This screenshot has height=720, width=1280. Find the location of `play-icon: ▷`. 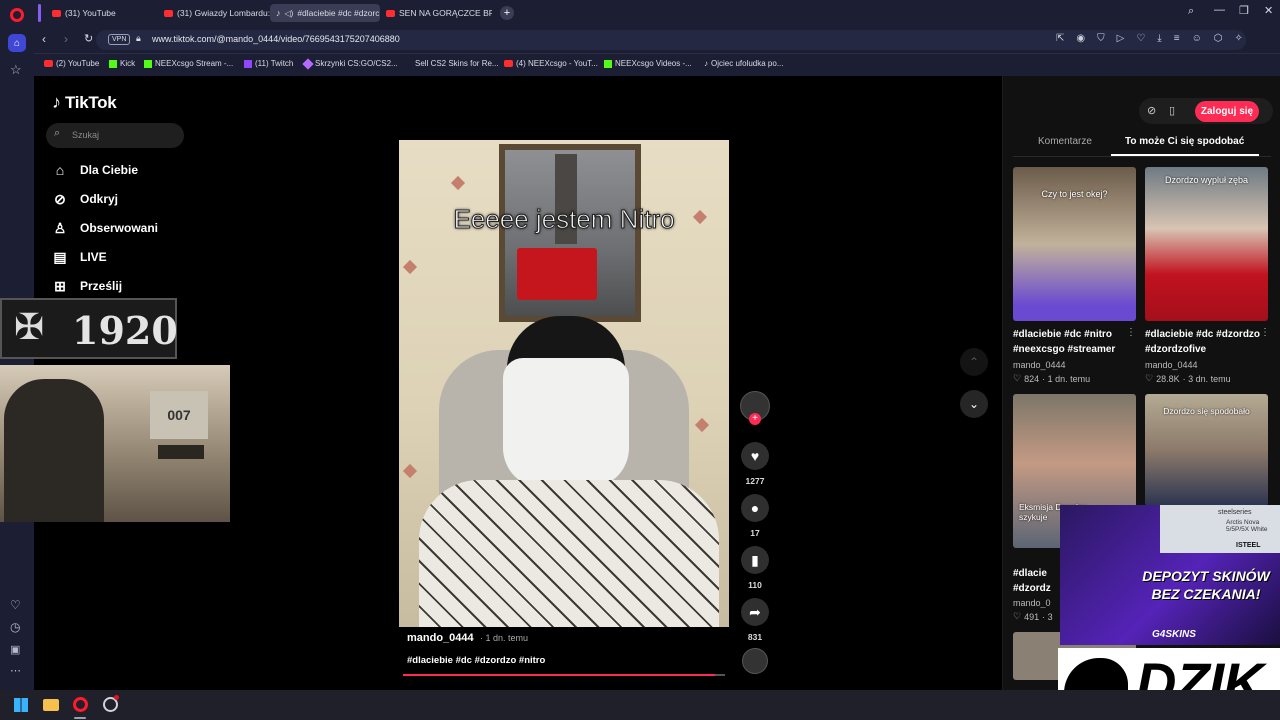

play-icon: ▷ is located at coordinates (1121, 38).